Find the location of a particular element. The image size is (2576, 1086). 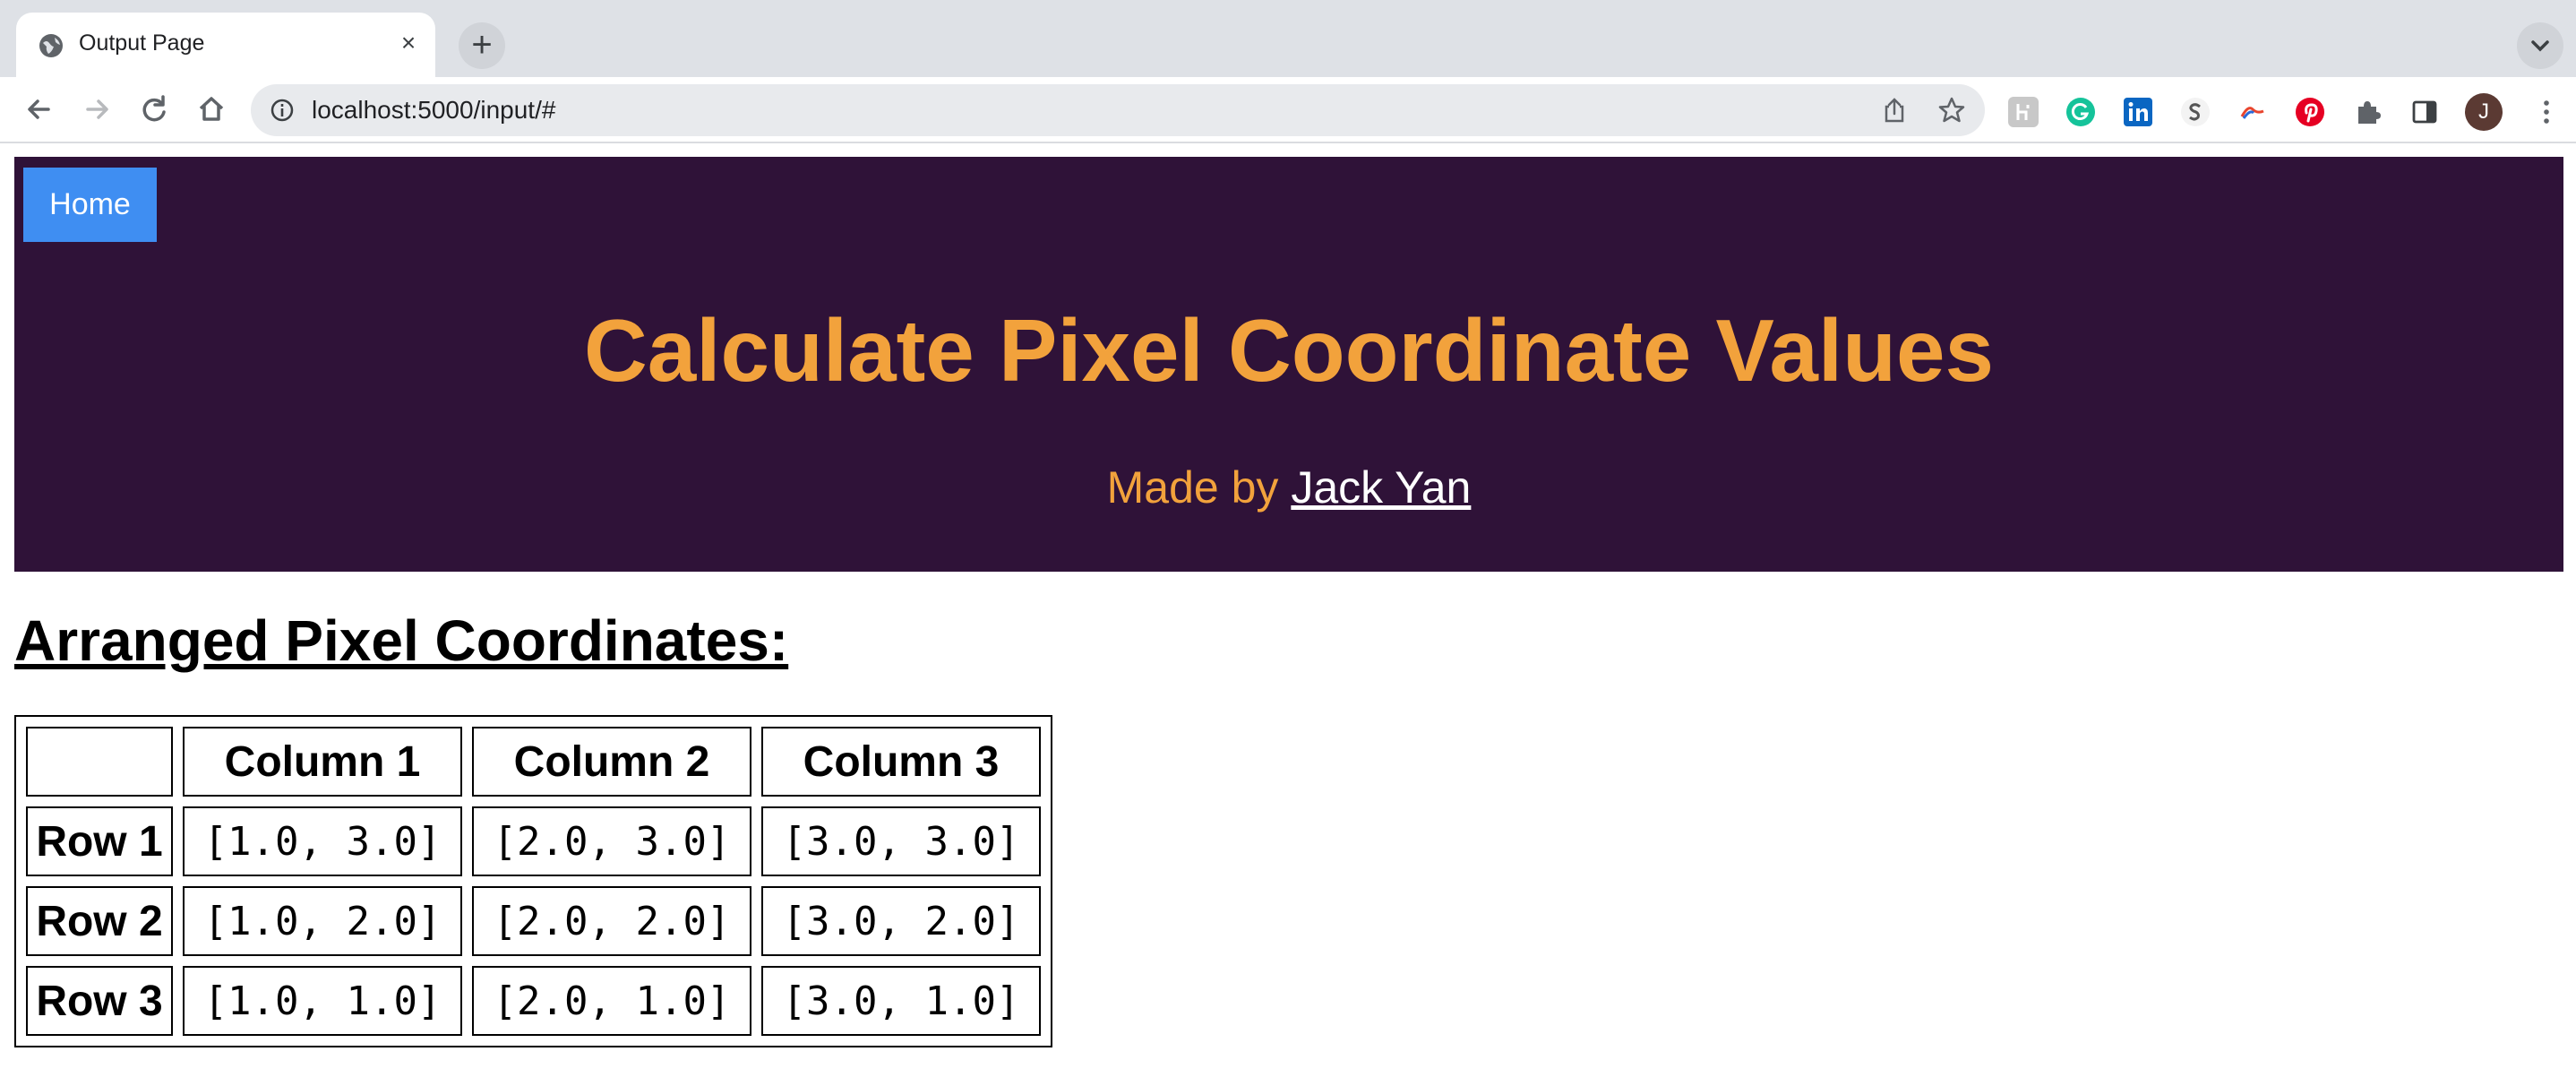

forward-icon is located at coordinates (96, 110).